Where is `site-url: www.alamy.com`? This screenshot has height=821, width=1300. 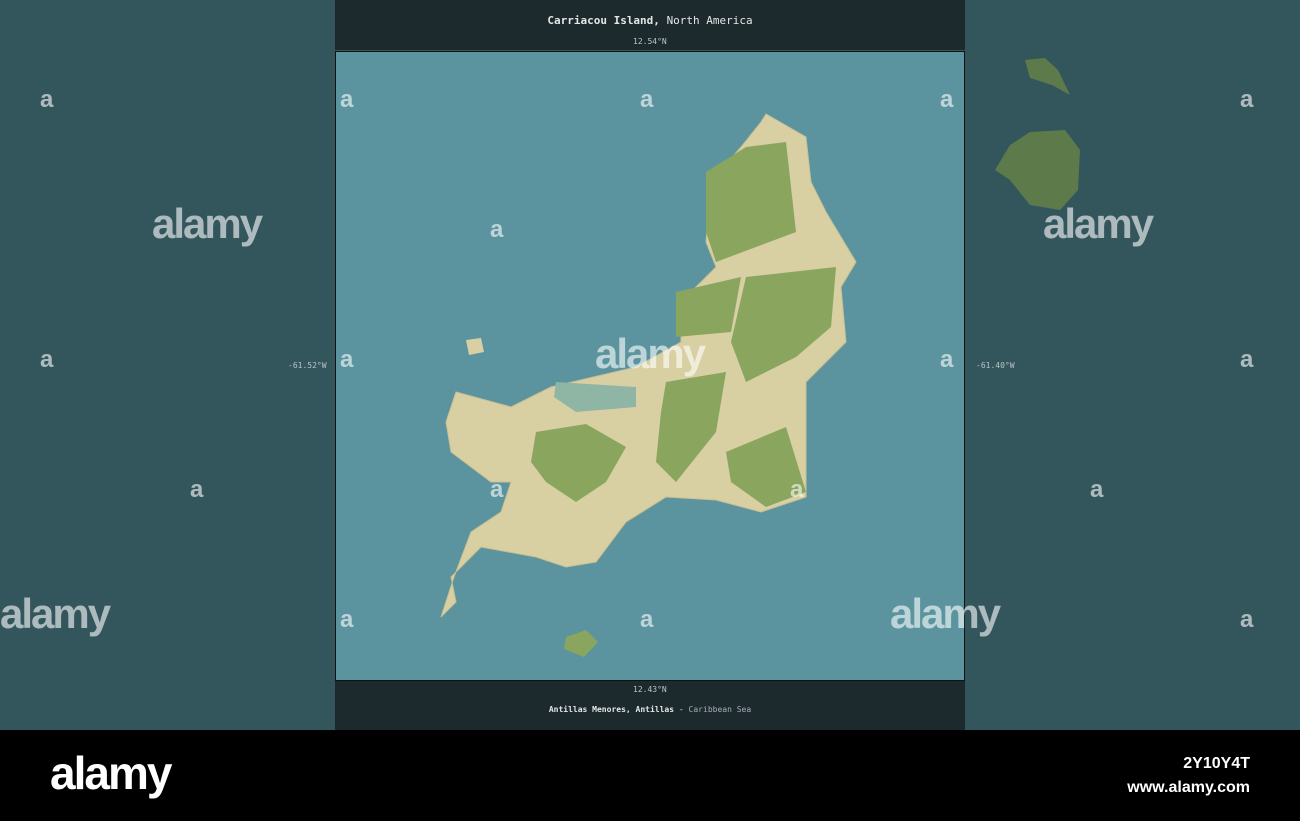
site-url: www.alamy.com is located at coordinates (1188, 788).